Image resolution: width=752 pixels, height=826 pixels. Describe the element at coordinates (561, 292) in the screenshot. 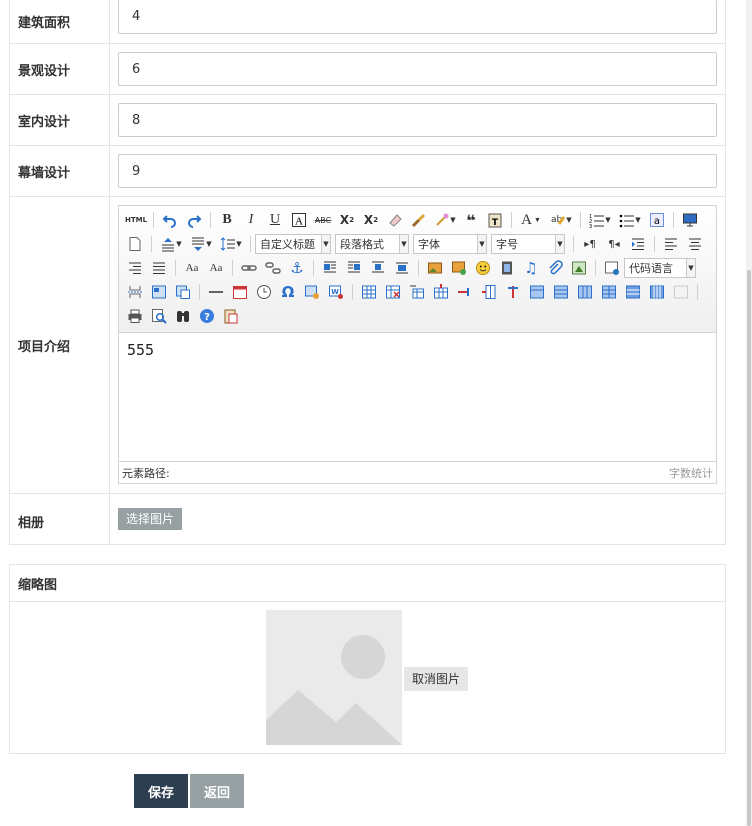

I see `merge-right-icon` at that location.